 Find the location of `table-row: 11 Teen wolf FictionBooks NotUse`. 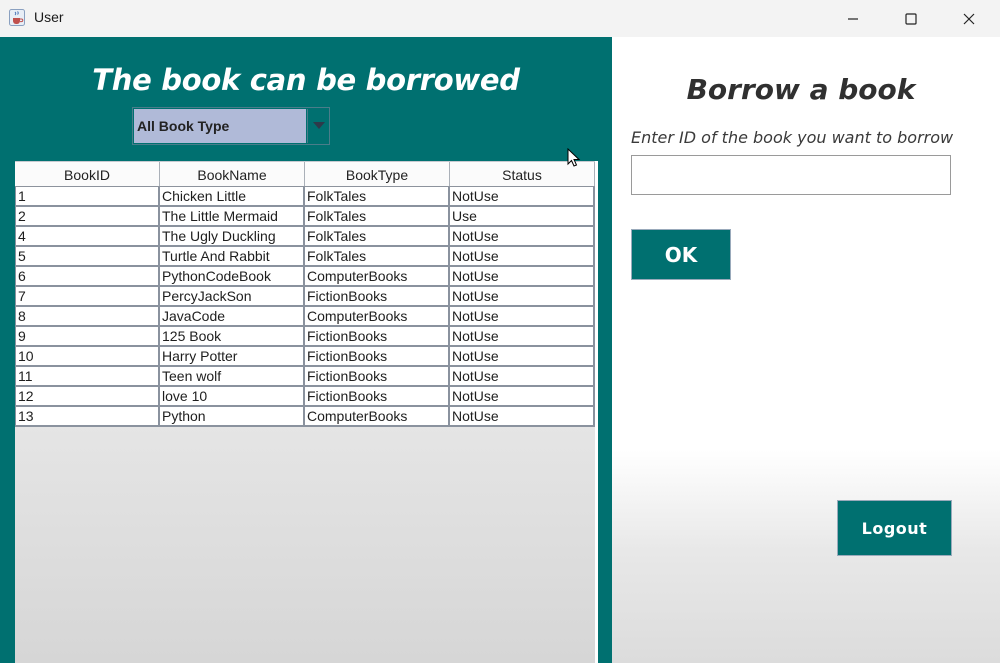

table-row: 11 Teen wolf FictionBooks NotUse is located at coordinates (305, 377).